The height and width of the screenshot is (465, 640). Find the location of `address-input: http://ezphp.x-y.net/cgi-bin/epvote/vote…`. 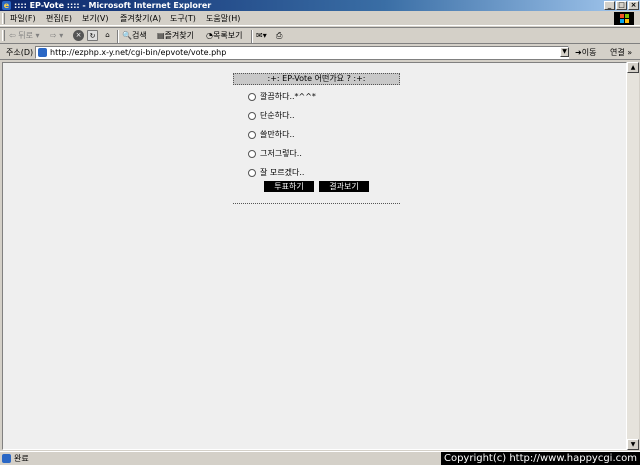

address-input: http://ezphp.x-y.net/cgi-bin/epvote/vote… is located at coordinates (302, 52).